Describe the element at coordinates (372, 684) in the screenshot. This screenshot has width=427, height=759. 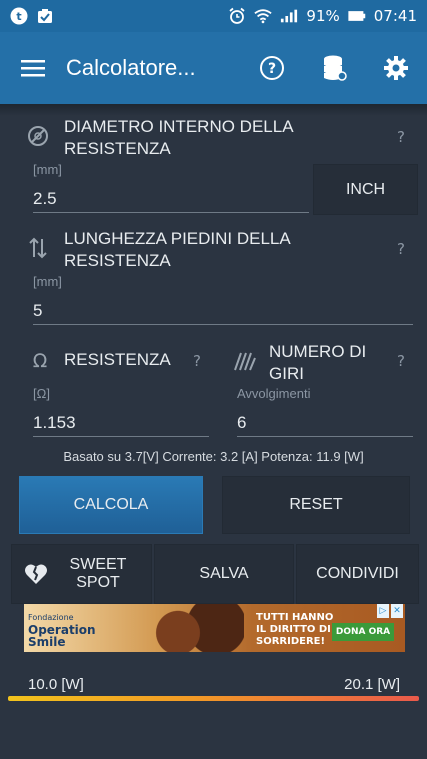
I see `scale-max-label: 20.1 [W]` at that location.